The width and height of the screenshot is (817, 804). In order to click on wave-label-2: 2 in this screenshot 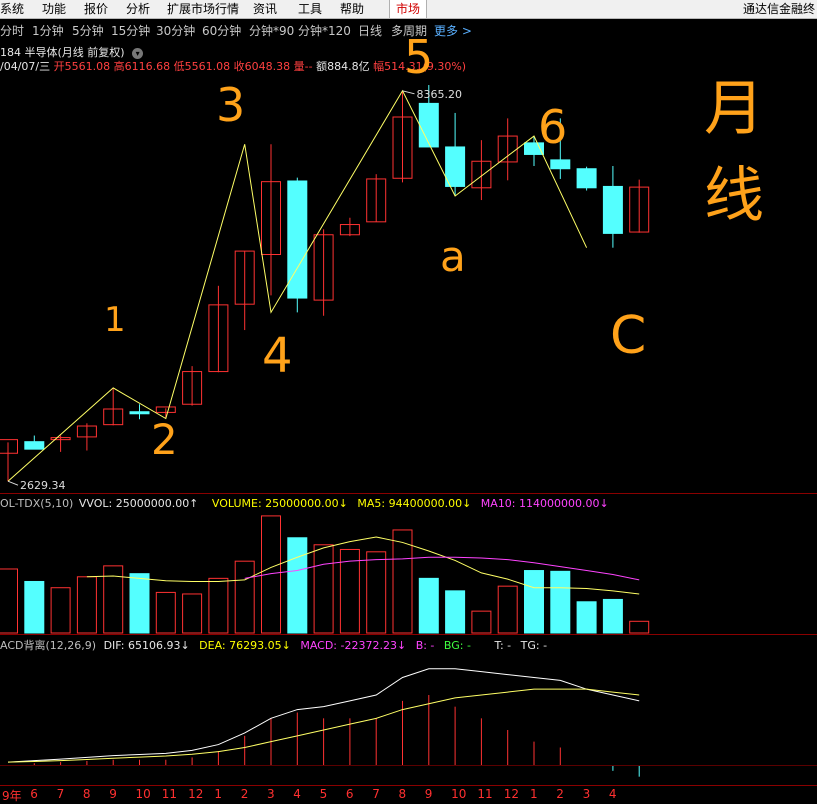, I will do `click(164, 439)`.